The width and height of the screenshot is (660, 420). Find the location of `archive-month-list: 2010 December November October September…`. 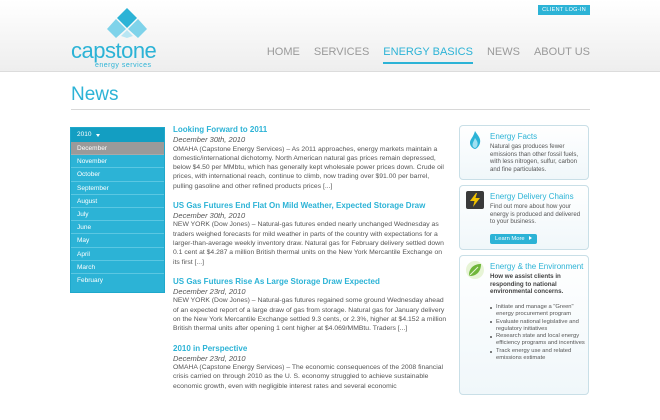

archive-month-list: 2010 December November October September… is located at coordinates (117, 210).